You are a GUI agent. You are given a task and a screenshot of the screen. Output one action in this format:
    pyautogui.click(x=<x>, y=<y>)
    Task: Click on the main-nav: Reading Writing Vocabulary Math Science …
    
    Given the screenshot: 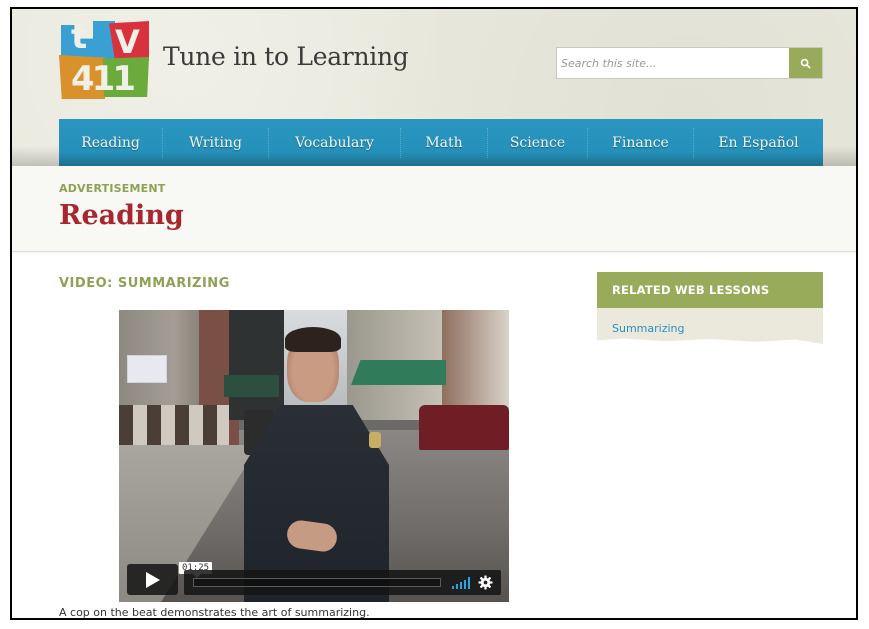 What is the action you would take?
    pyautogui.click(x=441, y=142)
    